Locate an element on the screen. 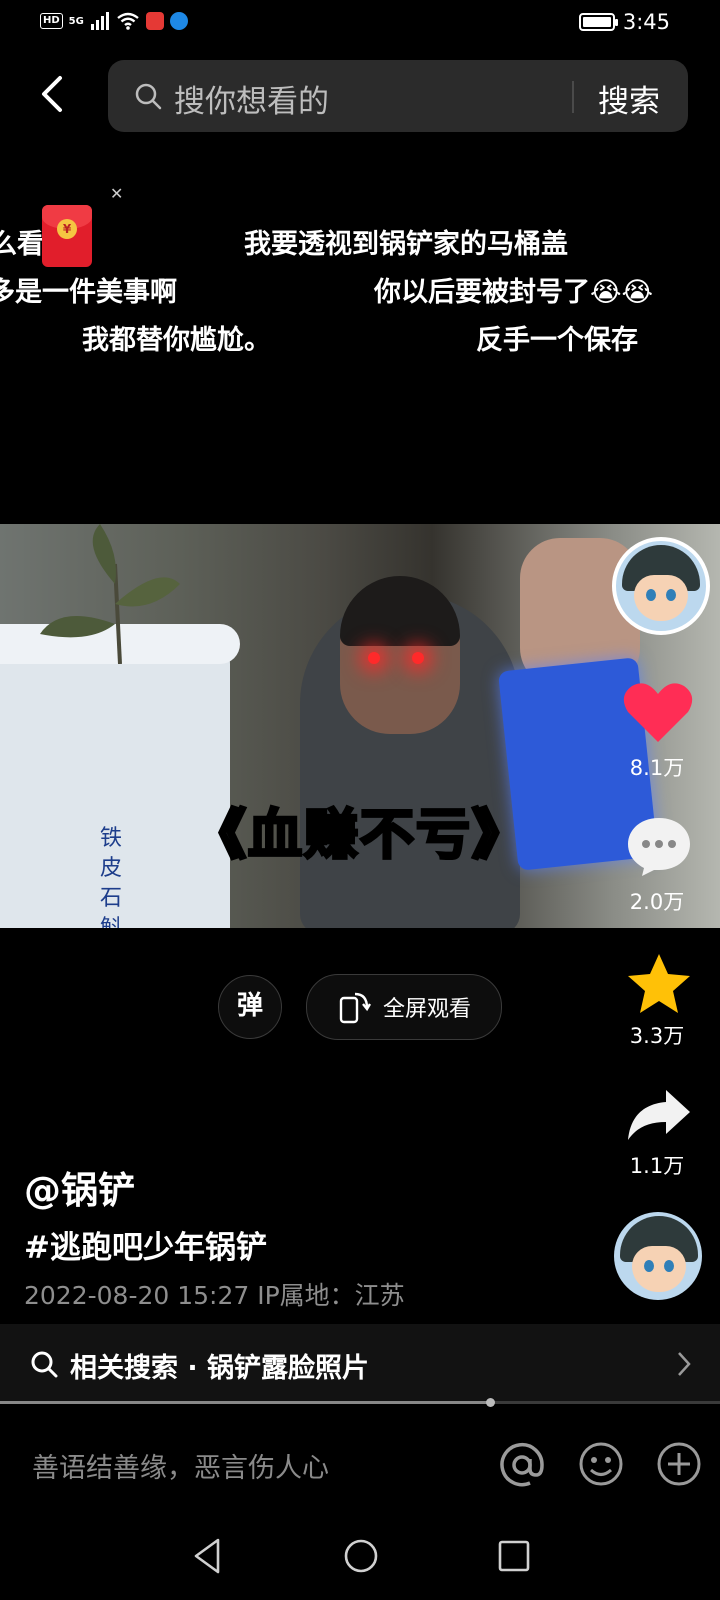  notification-app-icon-red is located at coordinates (154, 21).